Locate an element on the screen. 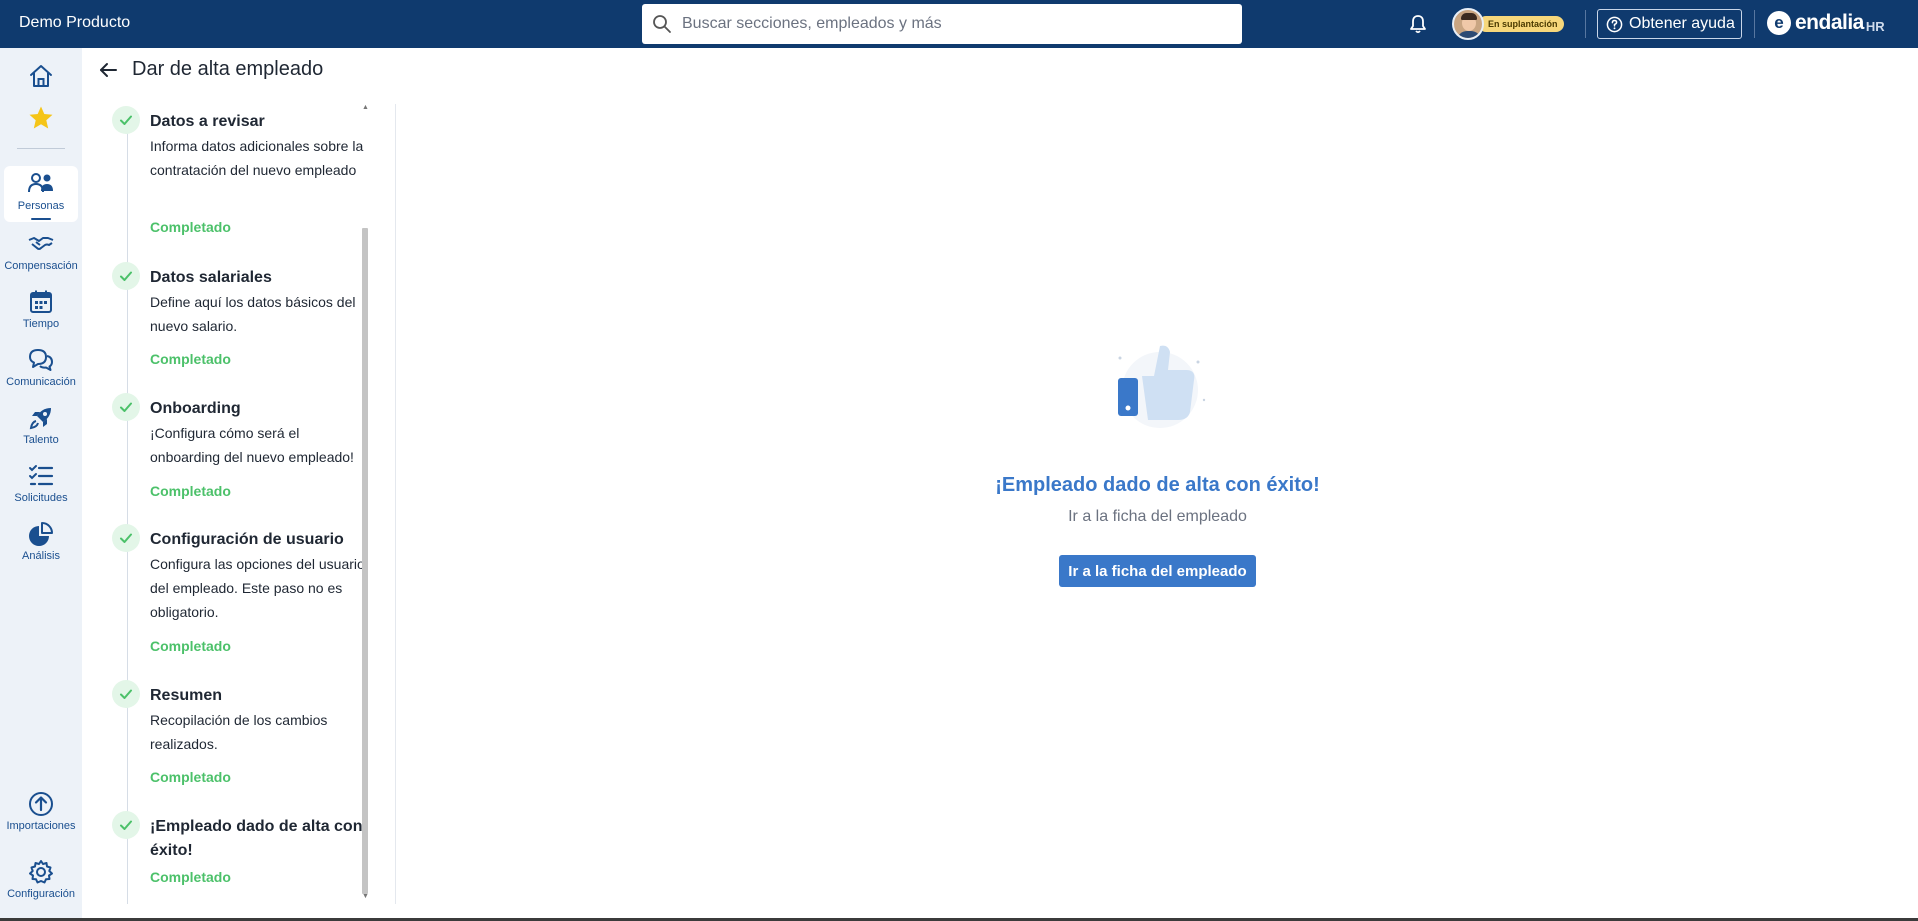 This screenshot has width=1918, height=921. page-title: Dar de alta empleado is located at coordinates (228, 69).